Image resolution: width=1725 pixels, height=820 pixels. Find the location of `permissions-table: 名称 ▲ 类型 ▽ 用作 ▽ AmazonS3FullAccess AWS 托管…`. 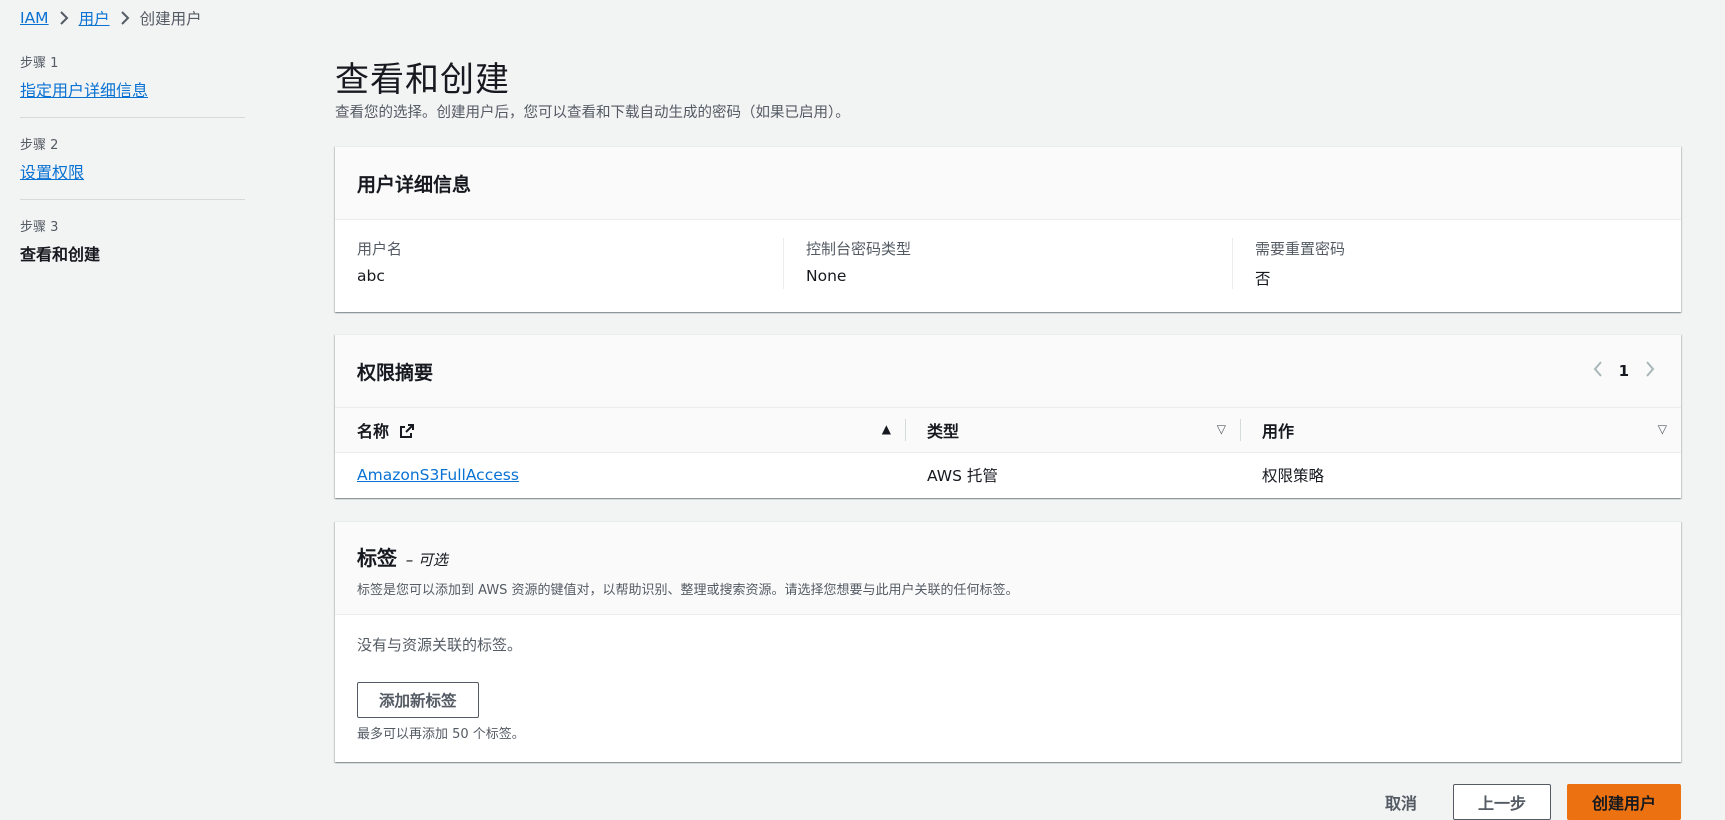

permissions-table: 名称 ▲ 类型 ▽ 用作 ▽ AmazonS3FullAccess AWS 托管… is located at coordinates (1008, 452).